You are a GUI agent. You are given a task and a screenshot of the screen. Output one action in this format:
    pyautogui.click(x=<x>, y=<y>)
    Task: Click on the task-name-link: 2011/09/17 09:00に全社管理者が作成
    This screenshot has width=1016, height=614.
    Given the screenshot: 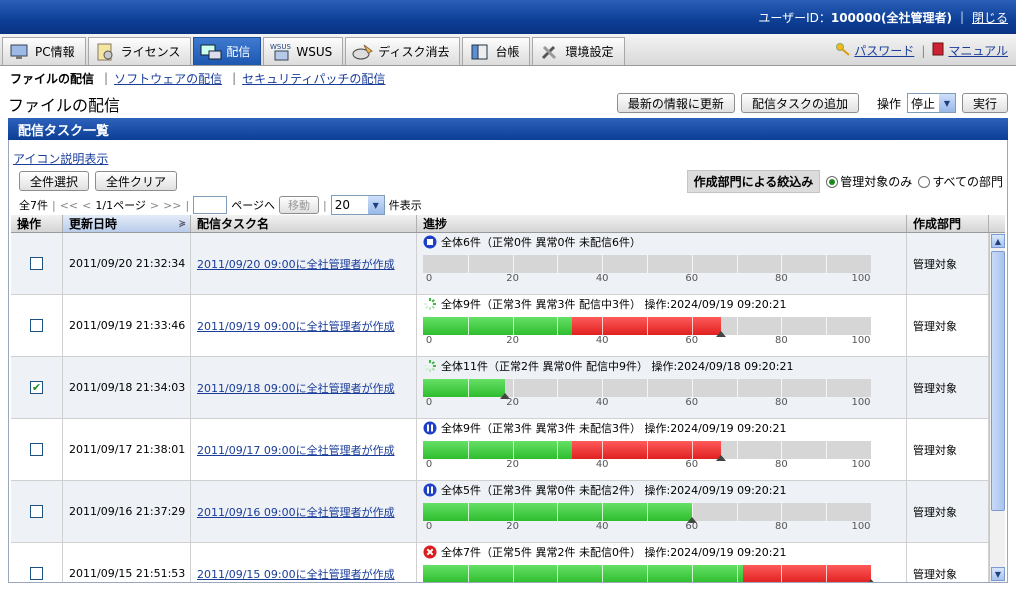 What is the action you would take?
    pyautogui.click(x=296, y=450)
    